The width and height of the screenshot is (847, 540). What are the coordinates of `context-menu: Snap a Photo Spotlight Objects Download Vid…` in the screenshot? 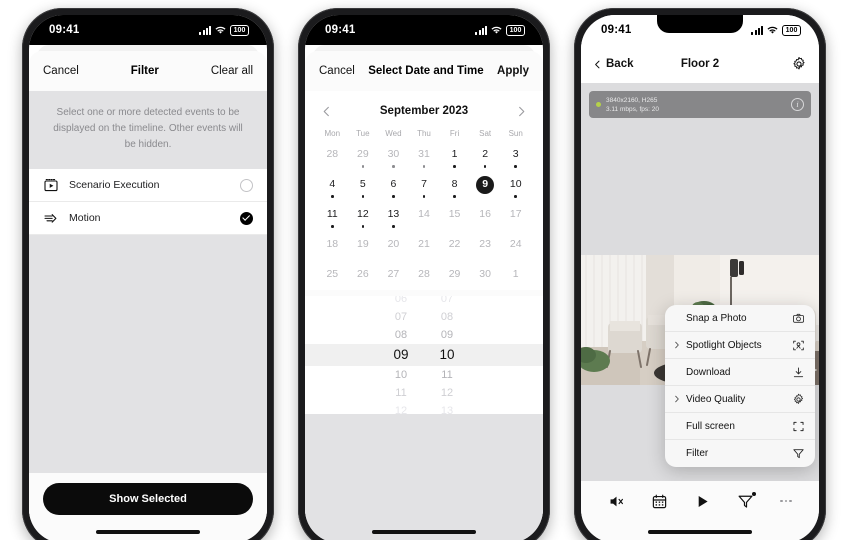 It's located at (740, 386).